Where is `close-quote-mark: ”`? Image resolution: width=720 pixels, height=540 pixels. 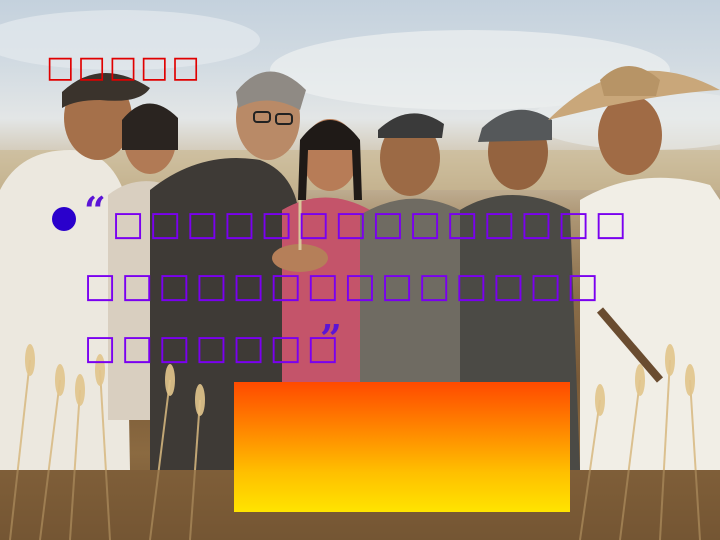
close-quote-mark: ” is located at coordinates (331, 338).